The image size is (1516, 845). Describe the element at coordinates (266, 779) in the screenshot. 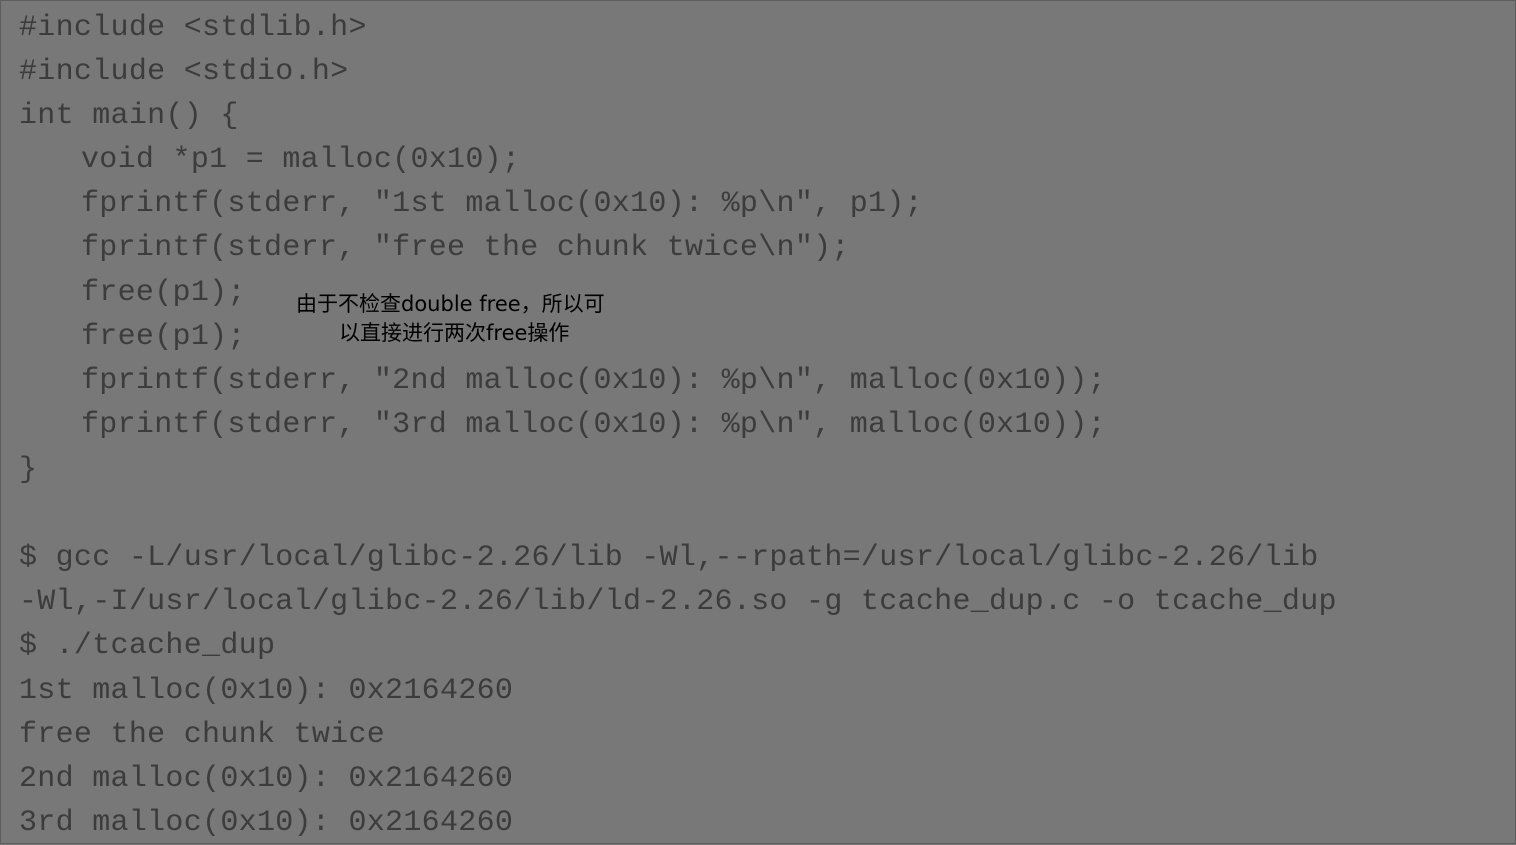

I see `terminal-output-2nd-malloc: 2nd malloc(0x10): 0x2164260` at that location.